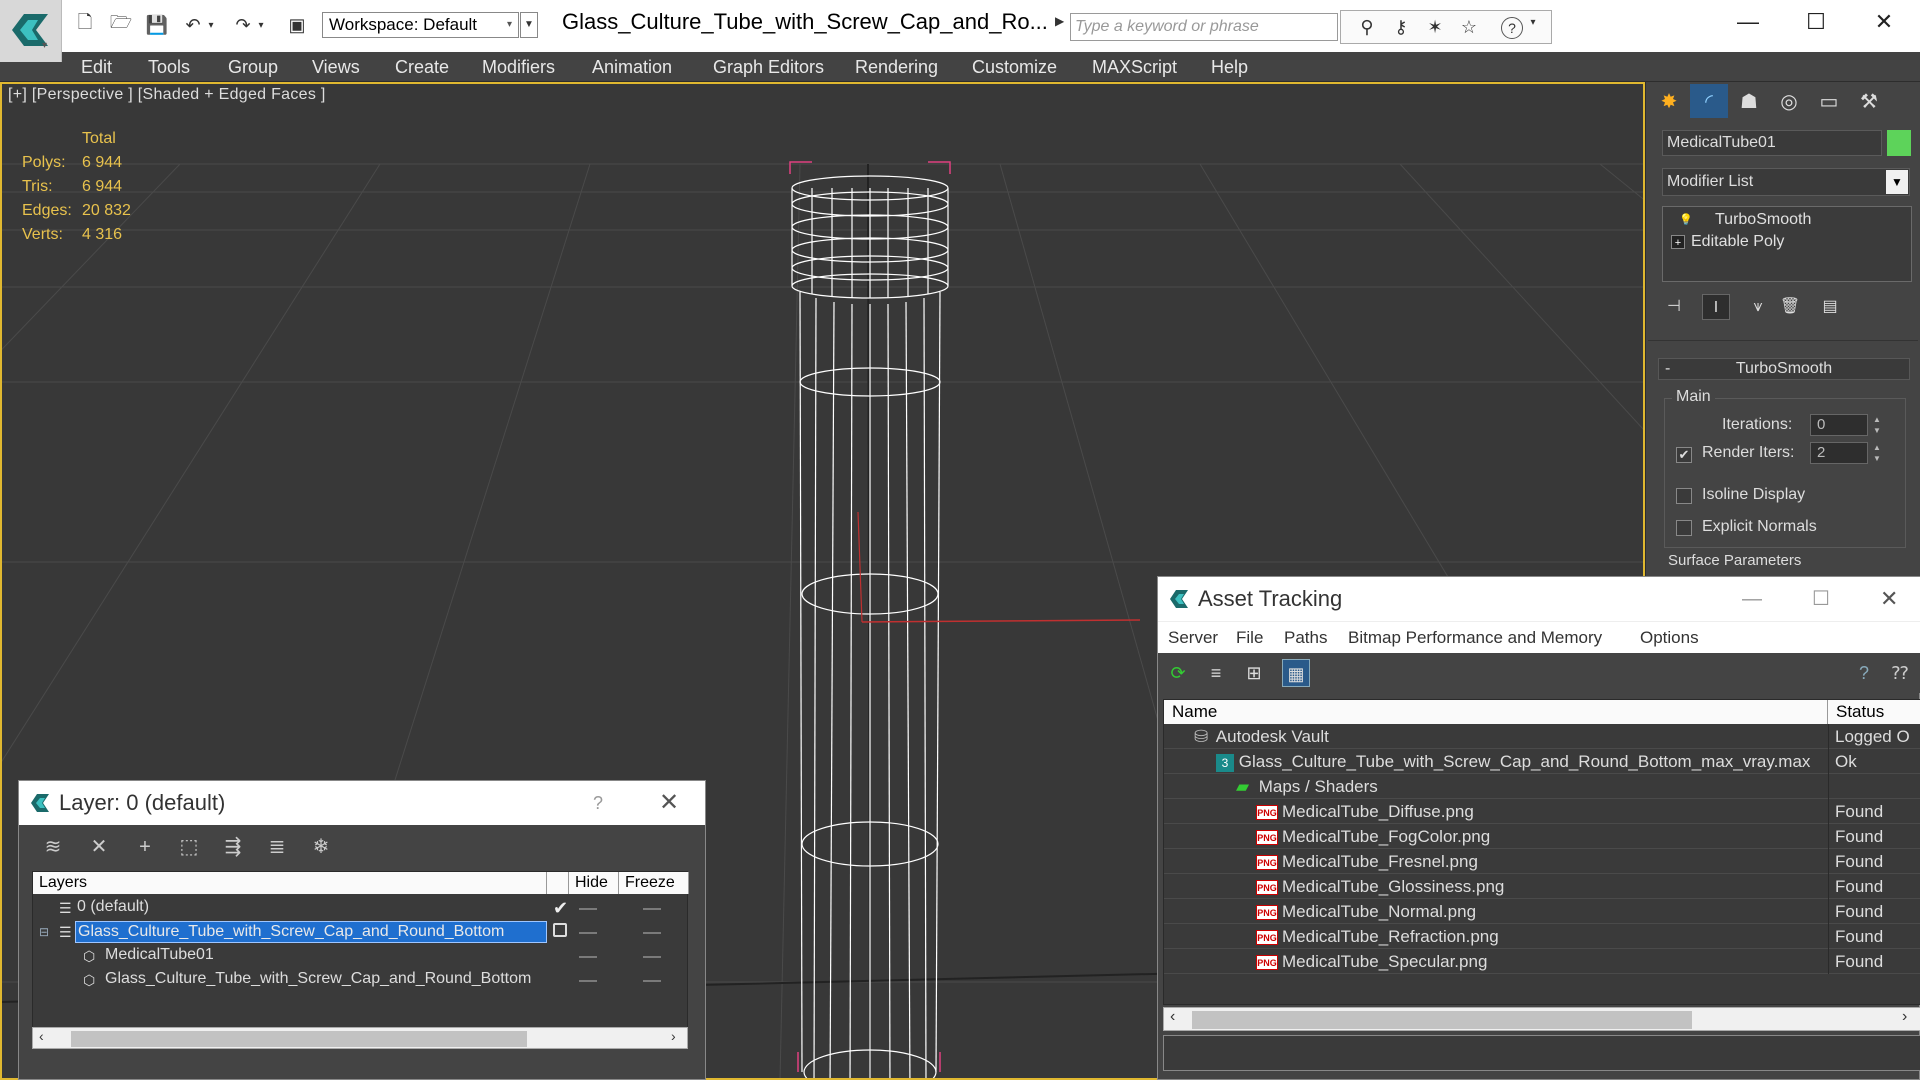  I want to click on menu-options: Options, so click(1669, 638).